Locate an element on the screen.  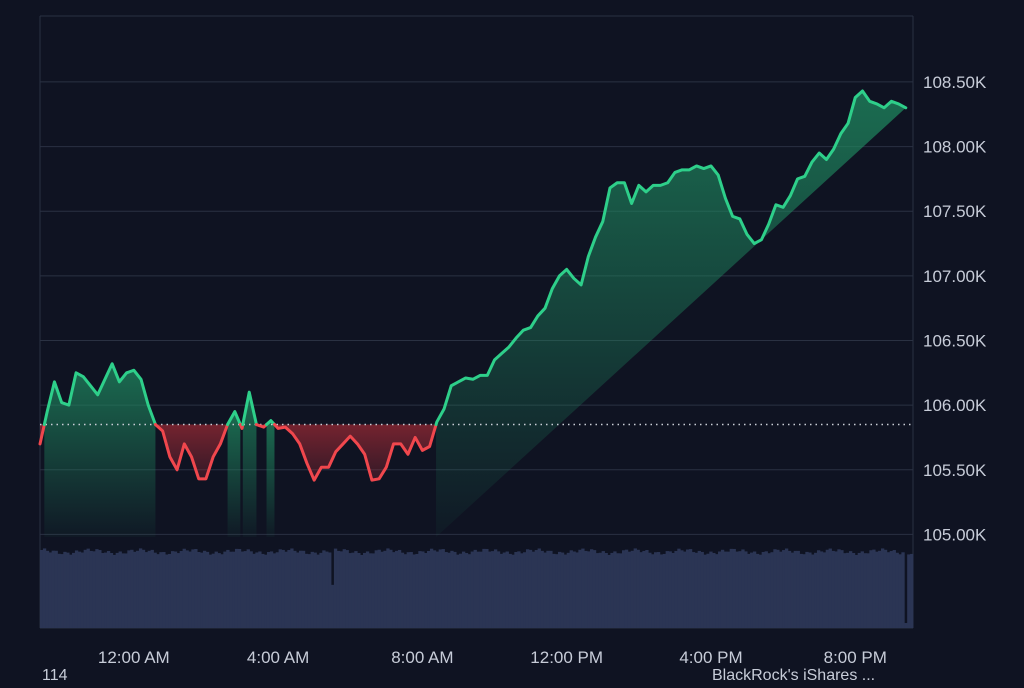
volume-bars is located at coordinates (476, 588).